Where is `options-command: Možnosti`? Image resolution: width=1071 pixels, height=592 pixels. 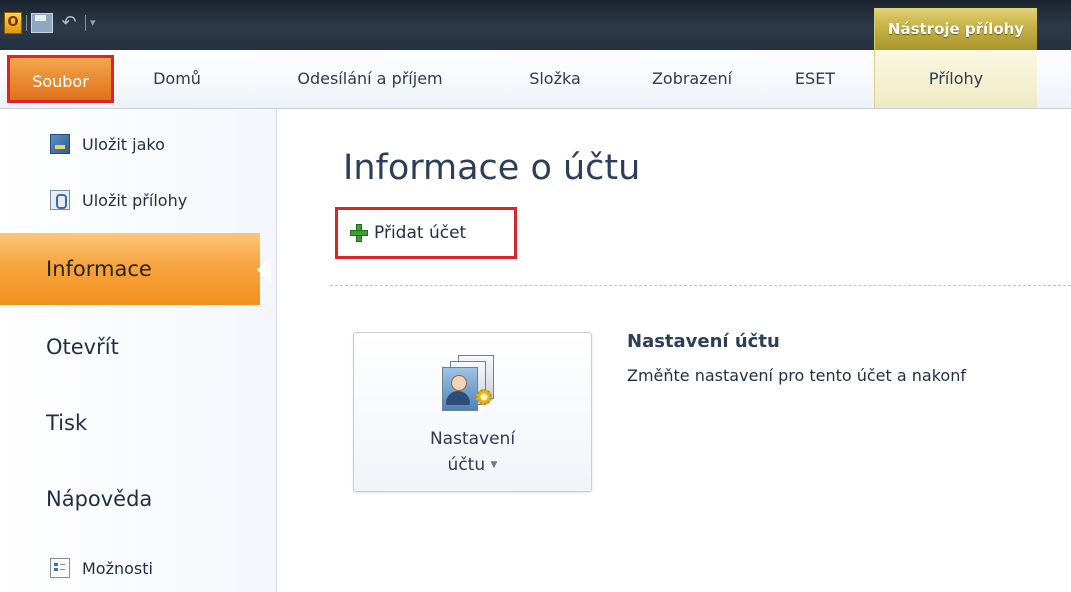 options-command: Možnosti is located at coordinates (101, 568).